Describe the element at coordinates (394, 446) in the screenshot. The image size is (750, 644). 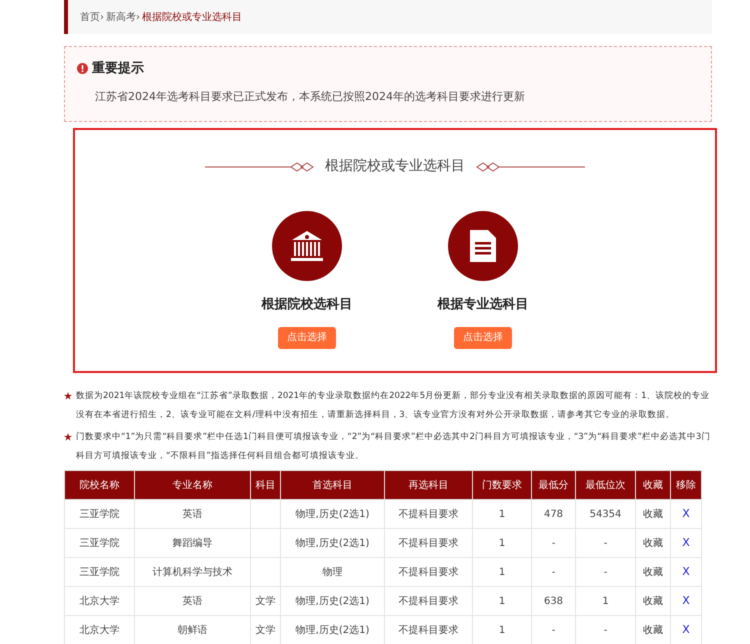
I see `note-text: 门数要求中“1”为只需“科目要求”栏中任选1门科目便可填报该专业，“2”为“科目要求”栏中必选其中2门科目方可填报该专业，“3”为“科目要求”栏中必选其中3门科目方可填报该专业，“不限科目”指选择任何科目组合都可填报该专业。` at that location.